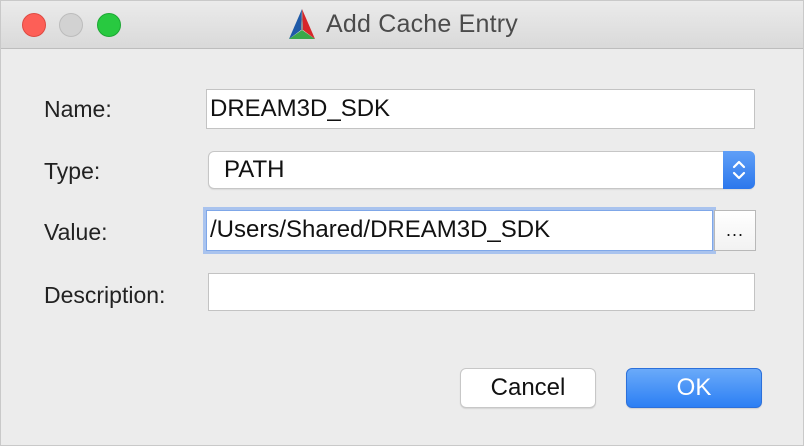  What do you see at coordinates (78, 109) in the screenshot?
I see `name-label: Name:` at bounding box center [78, 109].